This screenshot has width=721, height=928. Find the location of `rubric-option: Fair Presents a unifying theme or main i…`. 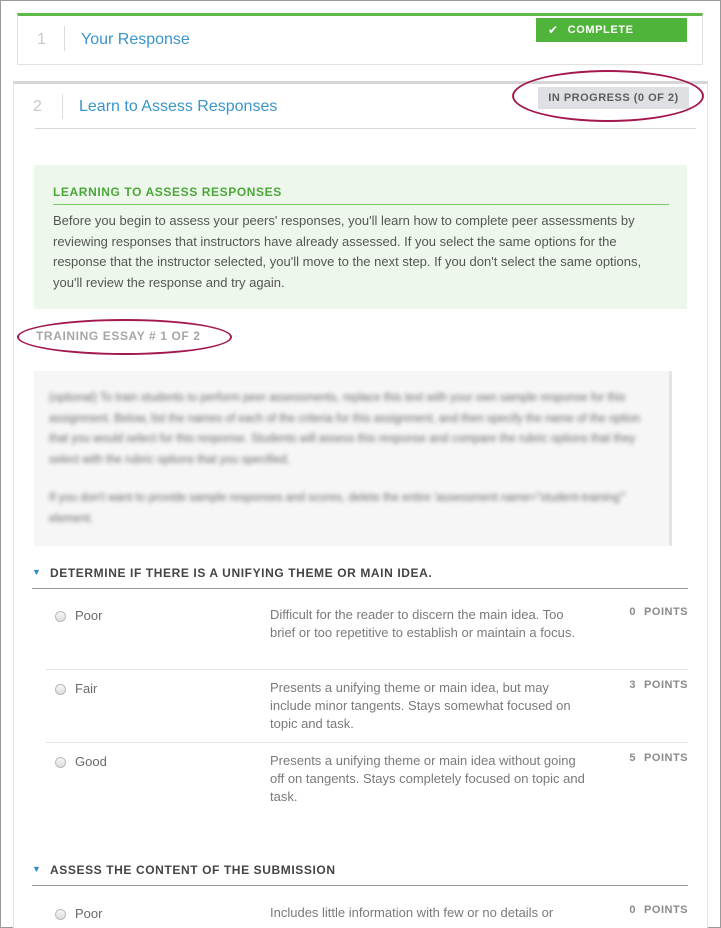

rubric-option: Fair Presents a unifying theme or main i… is located at coordinates (367, 711).